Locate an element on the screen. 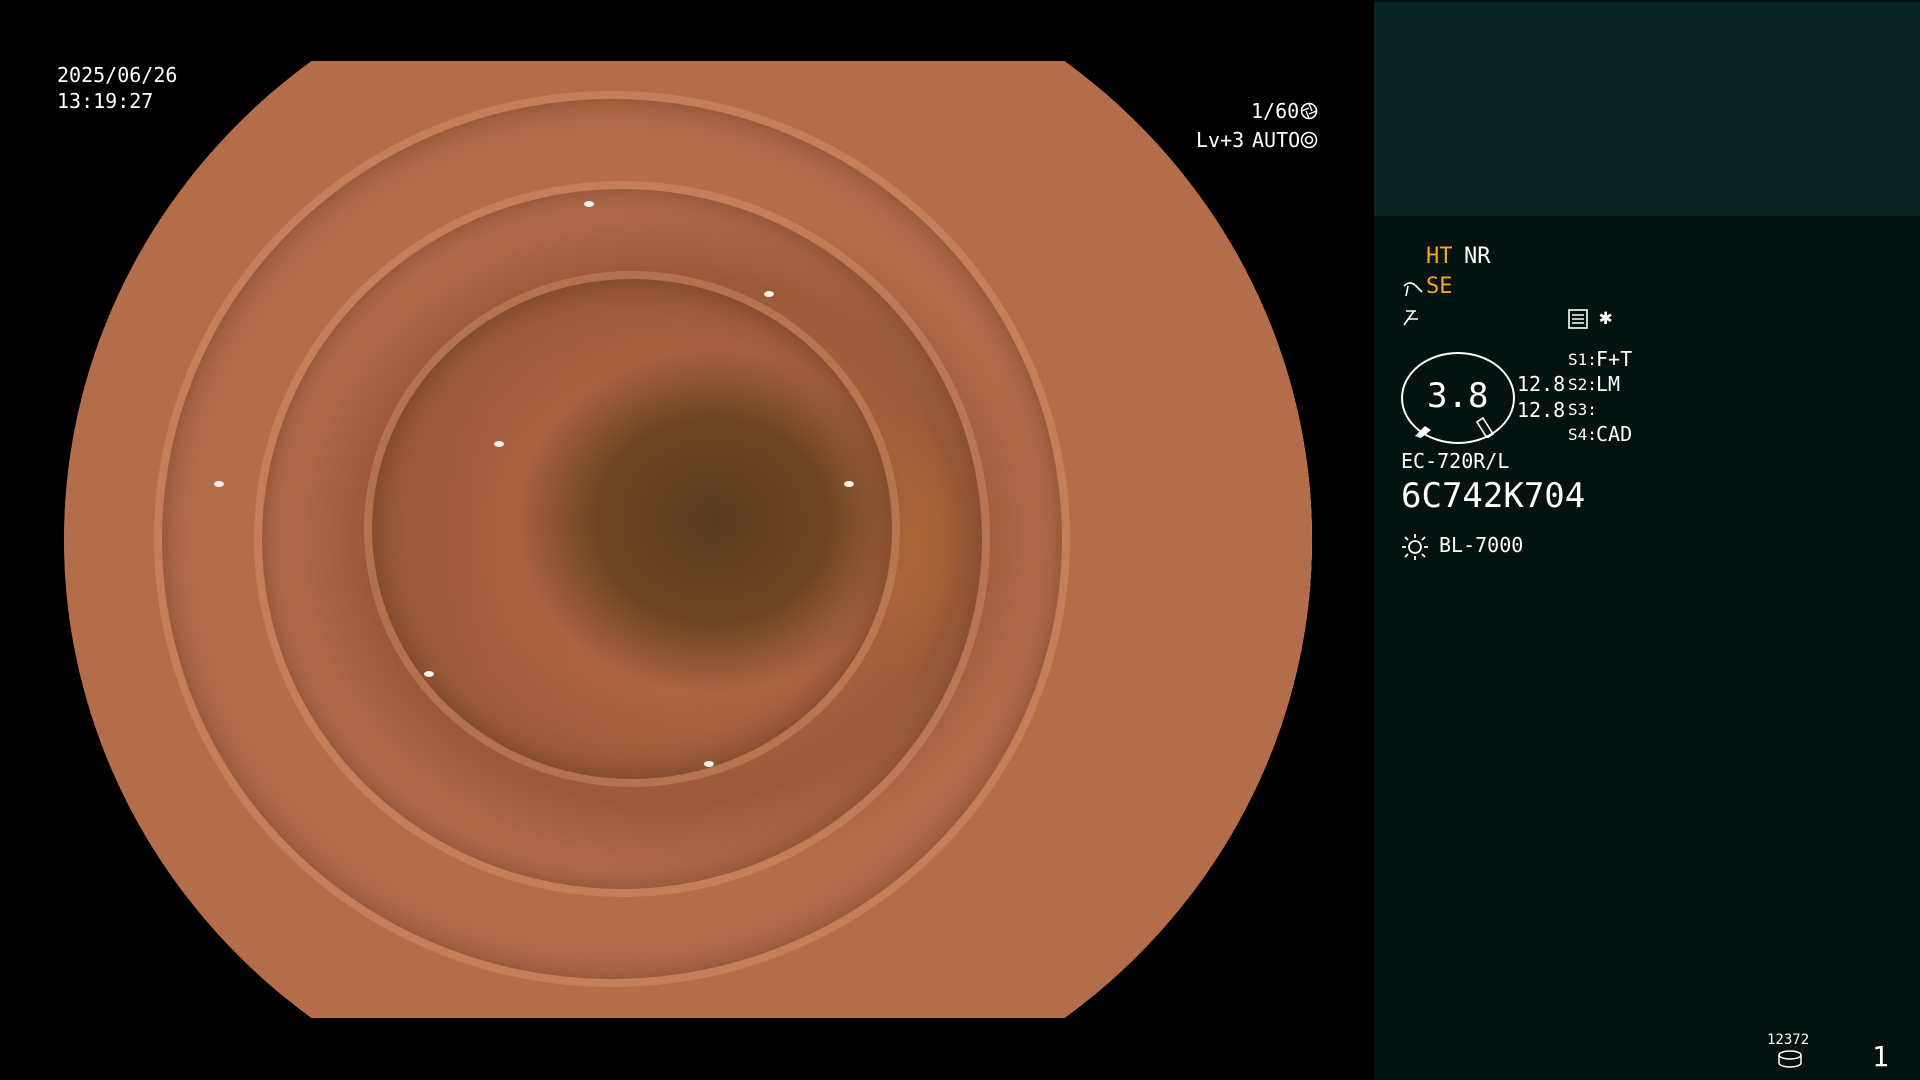 Image resolution: width=1920 pixels, height=1080 pixels. settings-list-icon is located at coordinates (1578, 319).